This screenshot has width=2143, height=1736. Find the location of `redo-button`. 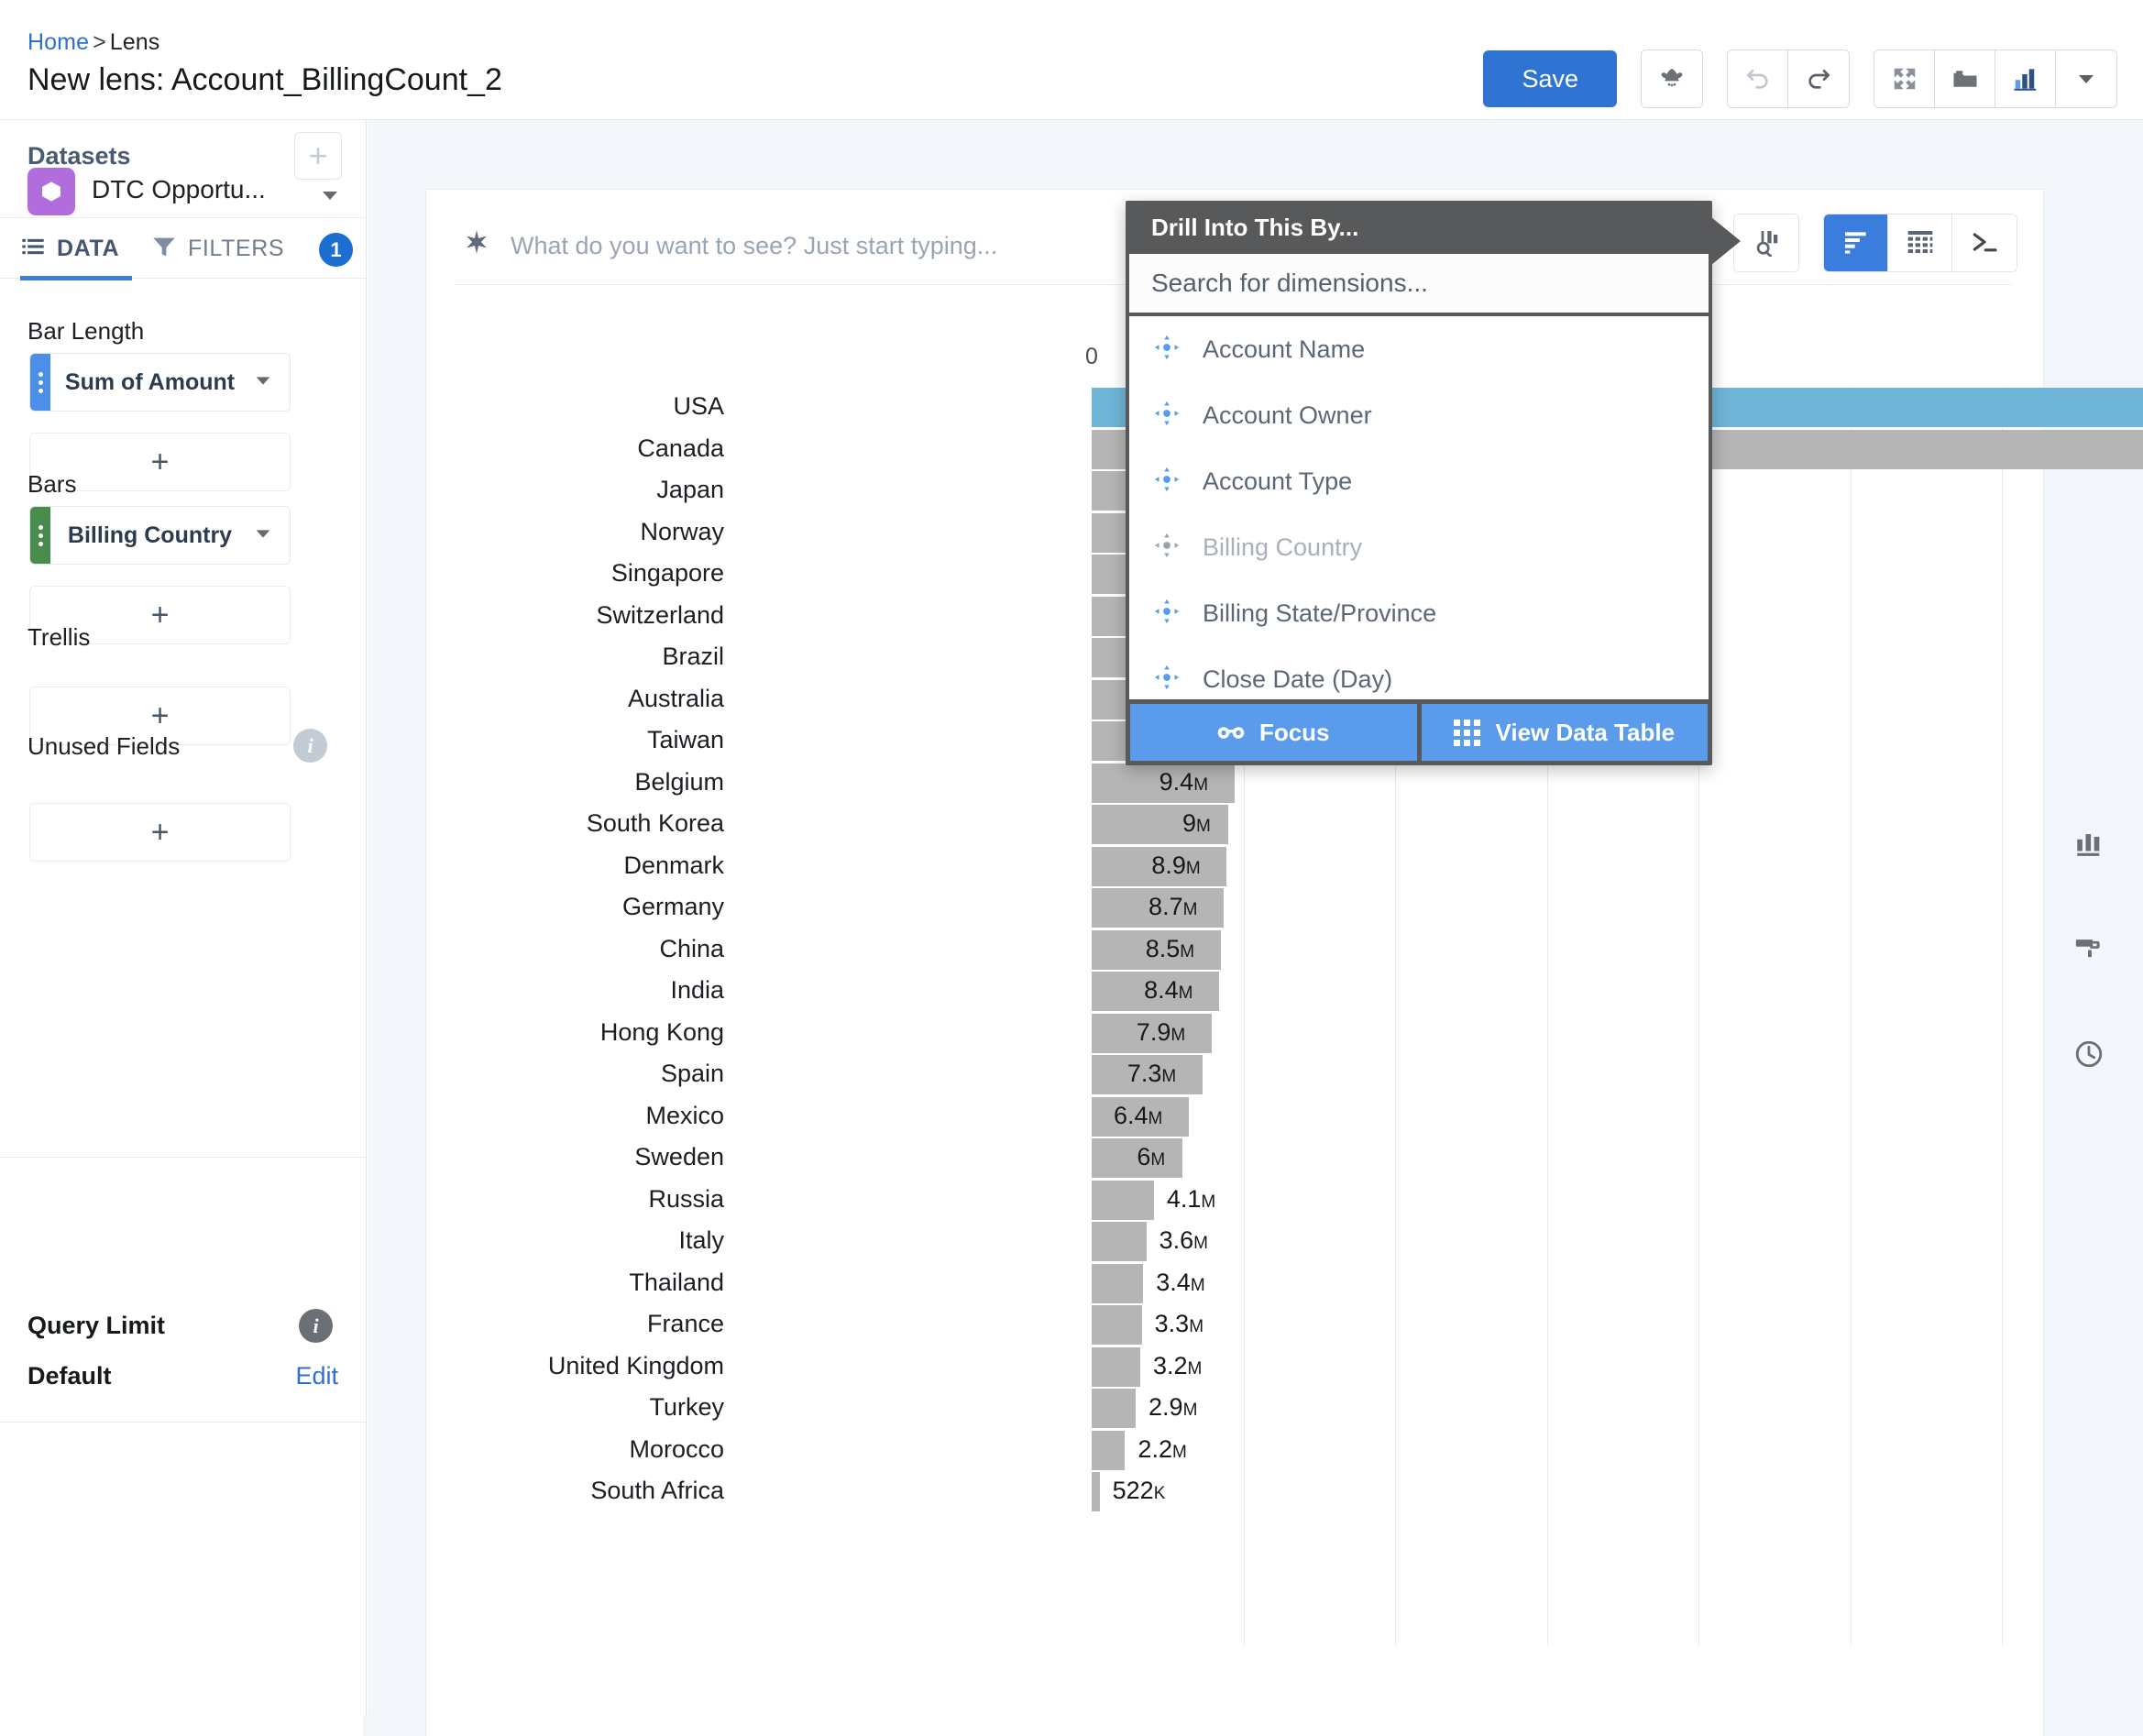

redo-button is located at coordinates (1818, 79).